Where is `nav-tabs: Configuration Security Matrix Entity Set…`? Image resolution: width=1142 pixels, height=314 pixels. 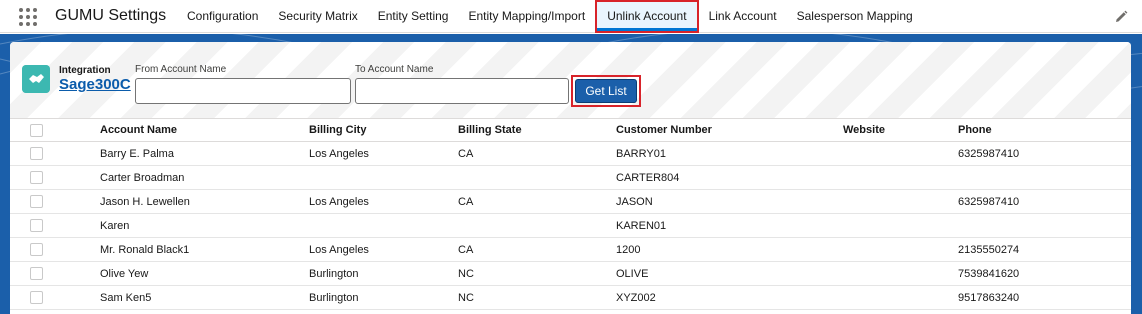
nav-tabs: Configuration Security Matrix Entity Set… is located at coordinates (550, 16).